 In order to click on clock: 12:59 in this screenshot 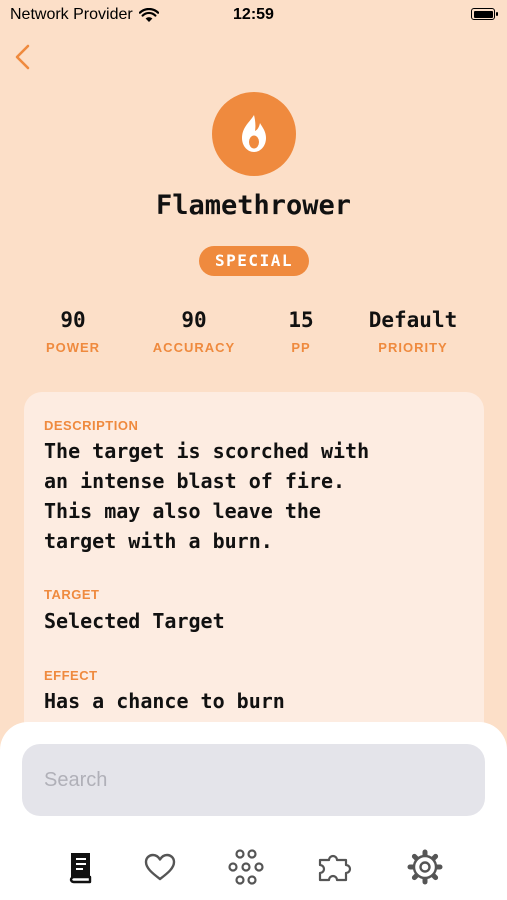, I will do `click(253, 14)`.